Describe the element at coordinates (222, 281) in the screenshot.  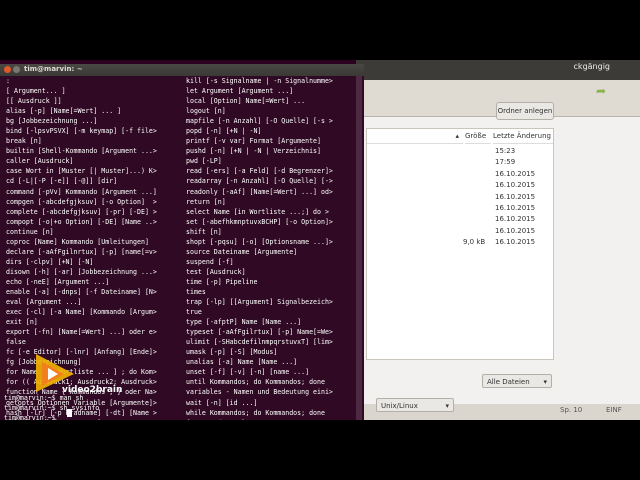
I see `help-line: time [-p] Pipeline` at that location.